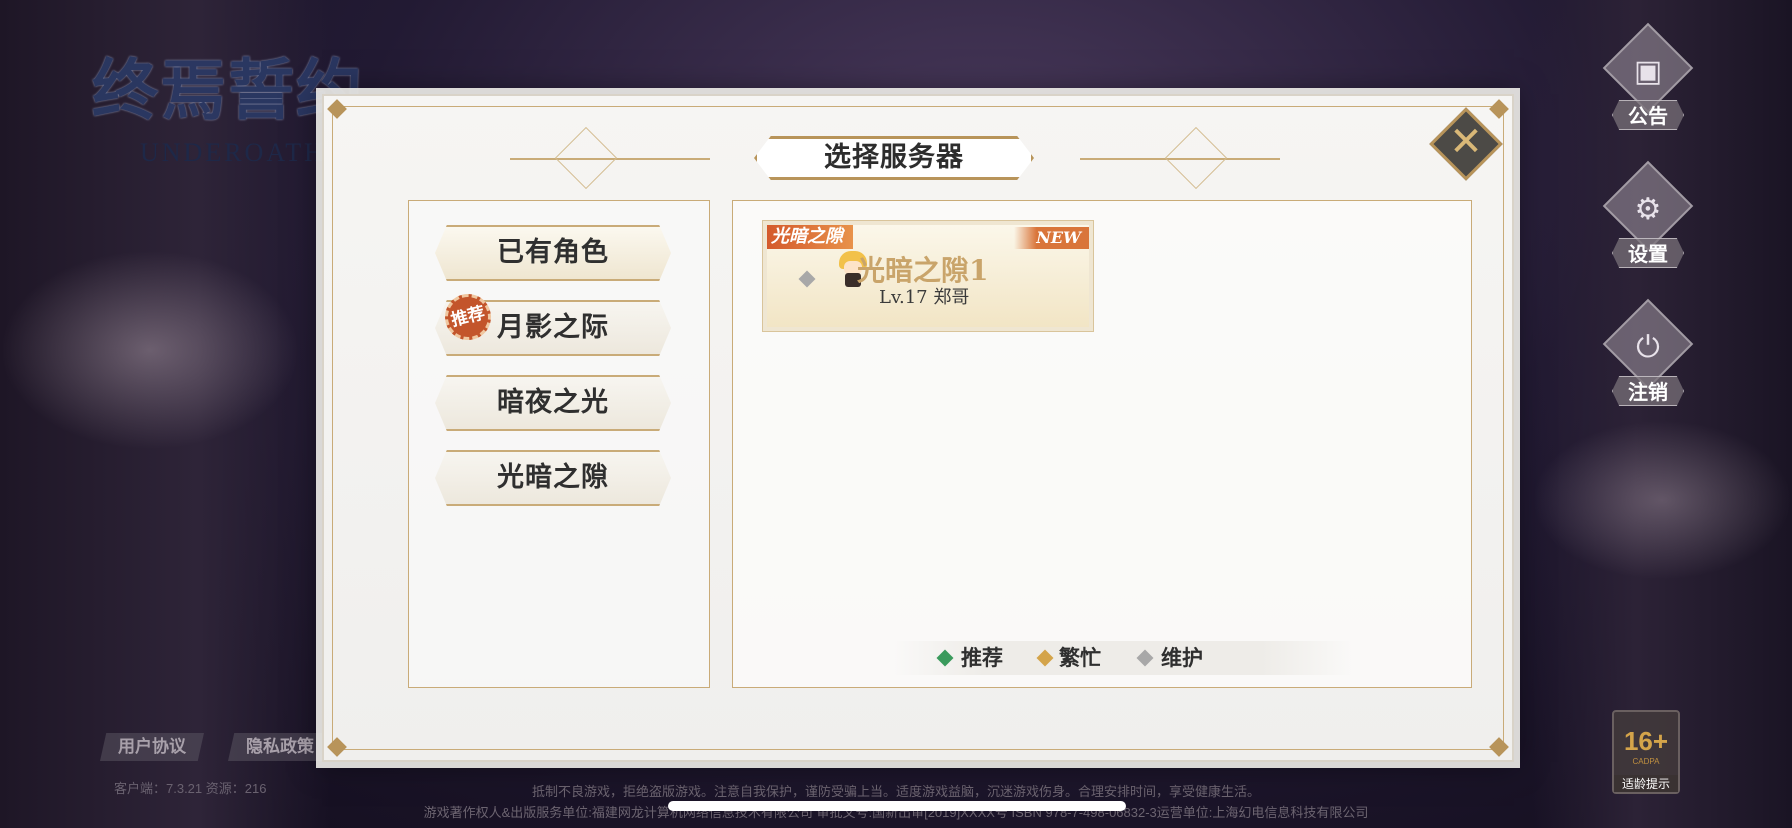 Image resolution: width=1792 pixels, height=828 pixels. What do you see at coordinates (553, 322) in the screenshot?
I see `tab-moon-shadow: 月影之际 推荐` at bounding box center [553, 322].